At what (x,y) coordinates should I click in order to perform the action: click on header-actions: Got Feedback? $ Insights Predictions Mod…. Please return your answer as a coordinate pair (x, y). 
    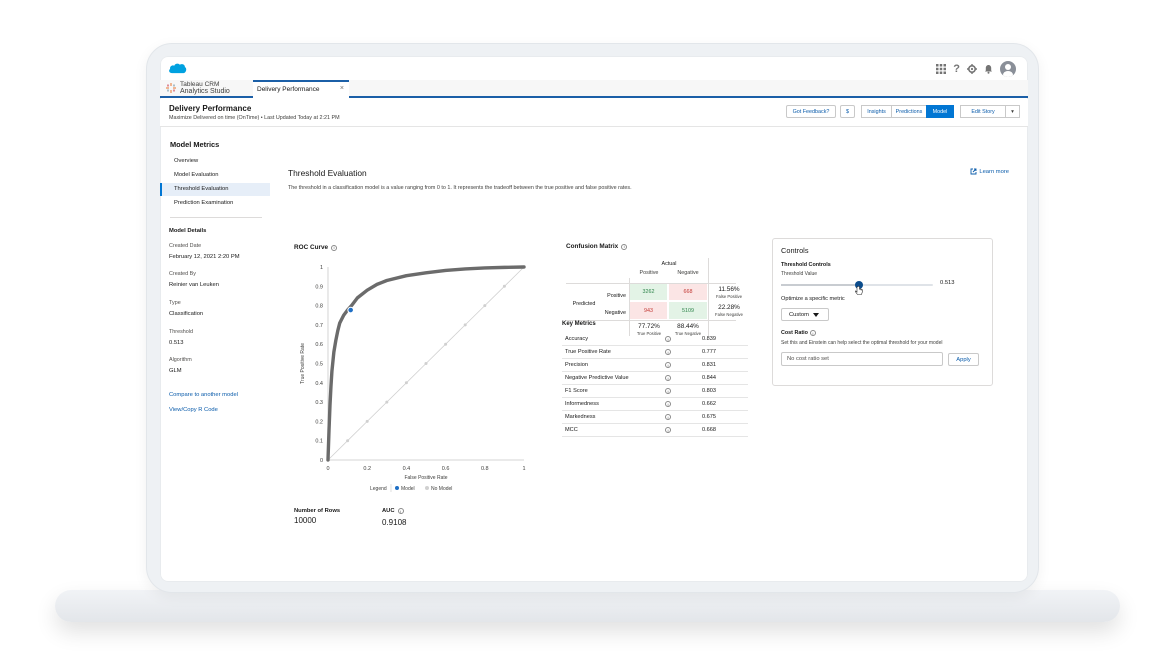
    Looking at the image, I should click on (903, 111).